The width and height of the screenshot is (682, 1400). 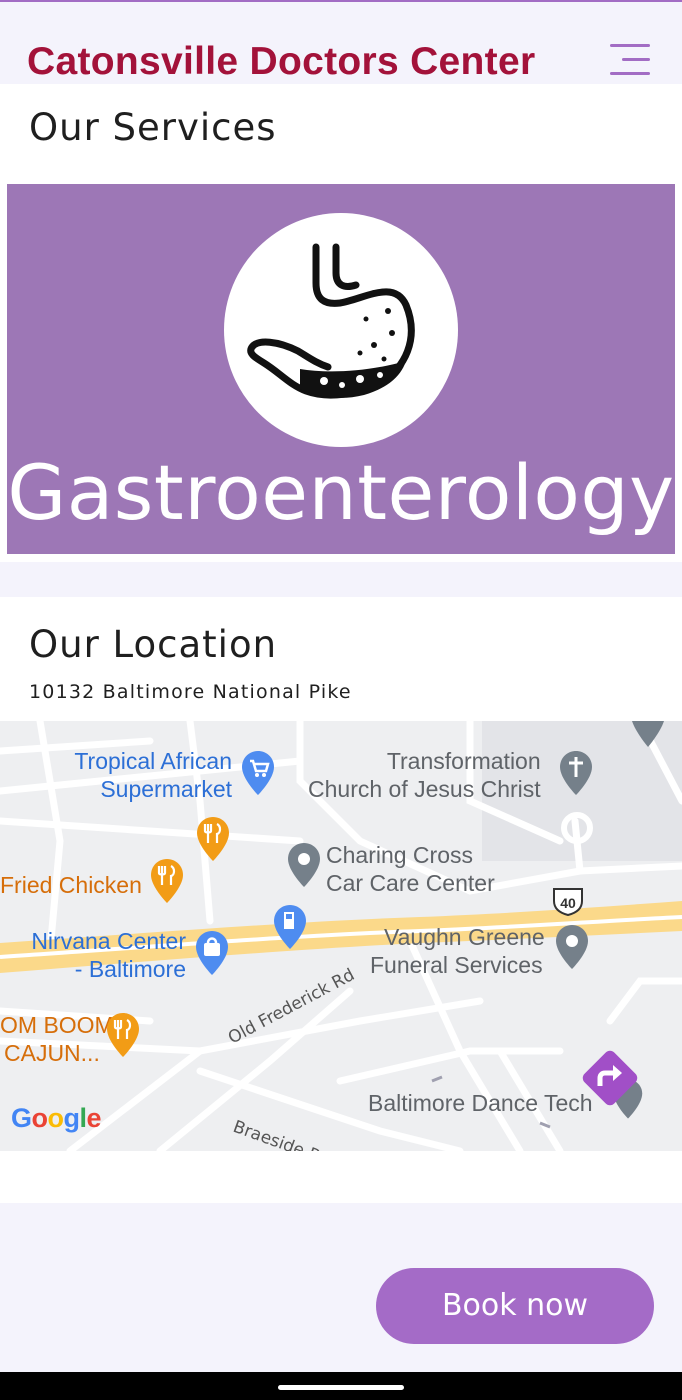 I want to click on banner-icon-circle, so click(x=341, y=330).